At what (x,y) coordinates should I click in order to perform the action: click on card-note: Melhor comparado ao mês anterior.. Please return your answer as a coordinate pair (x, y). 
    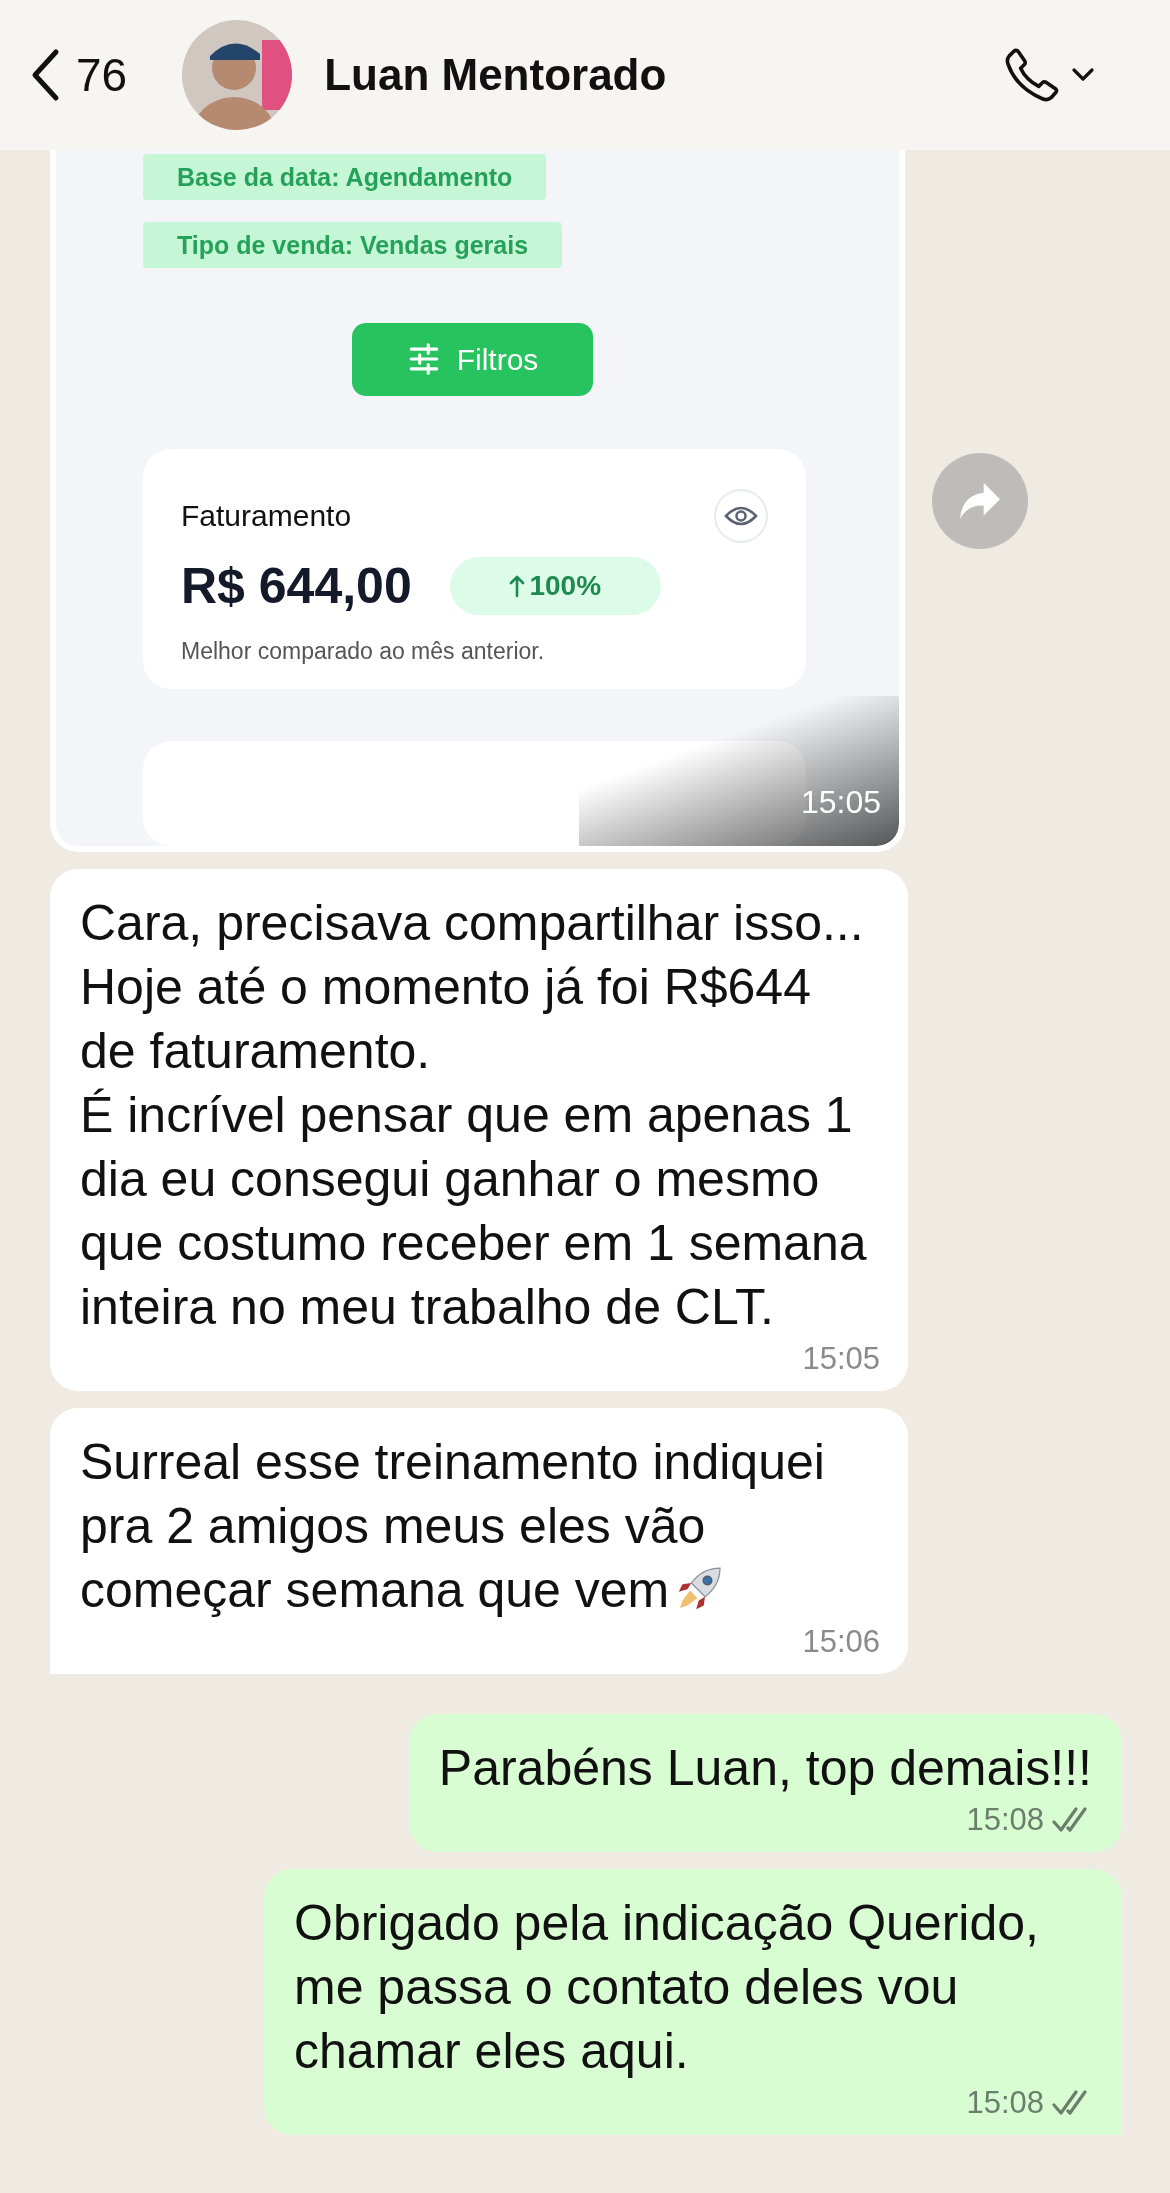
    Looking at the image, I should click on (363, 651).